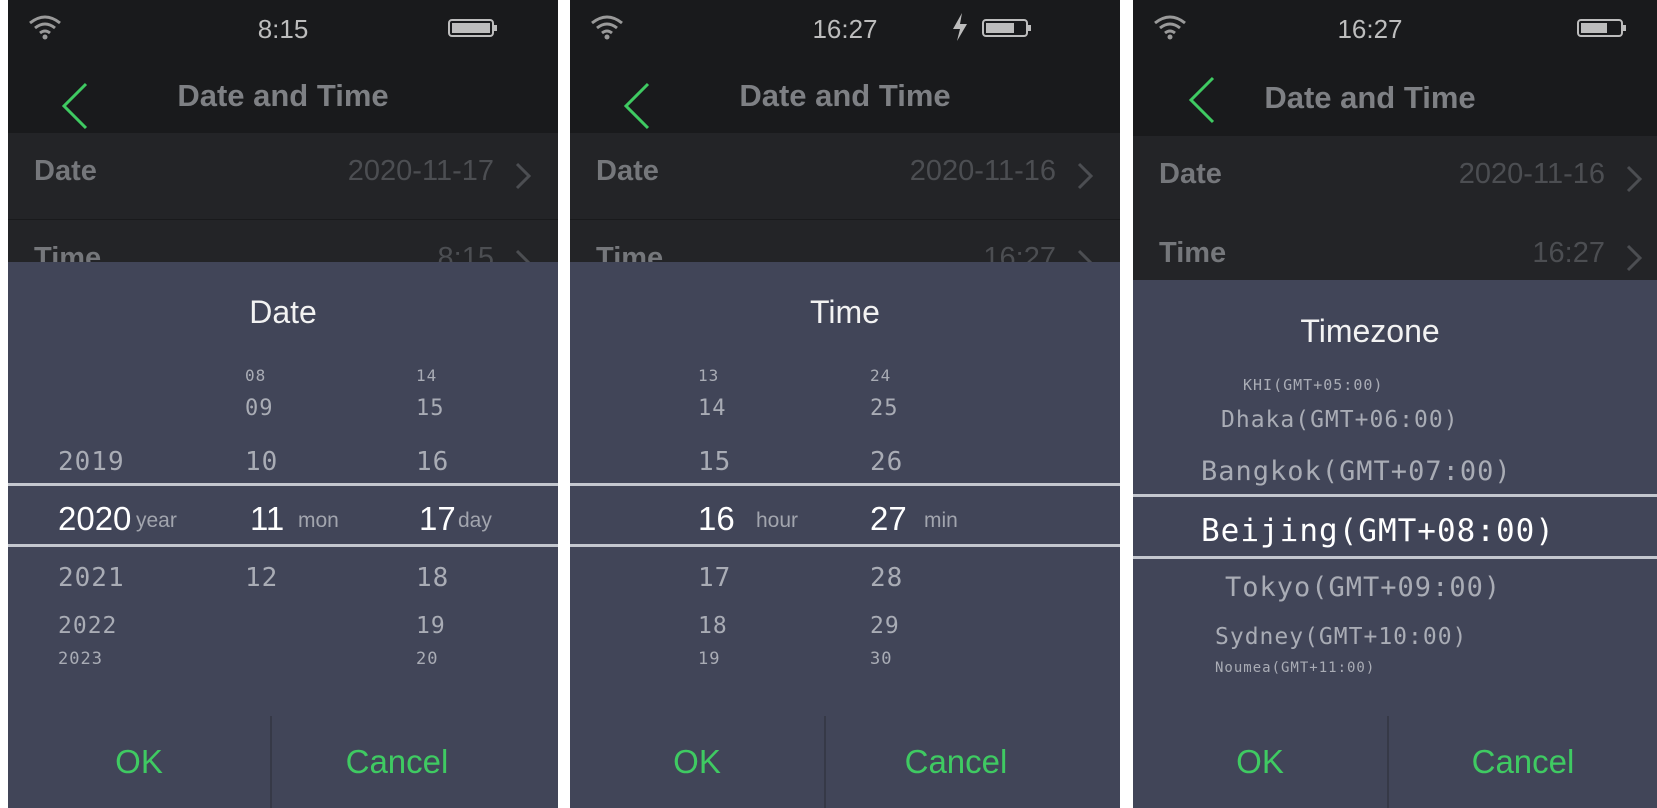 Image resolution: width=1657 pixels, height=808 pixels. Describe the element at coordinates (267, 519) in the screenshot. I see `picker-item-selected: 11` at that location.